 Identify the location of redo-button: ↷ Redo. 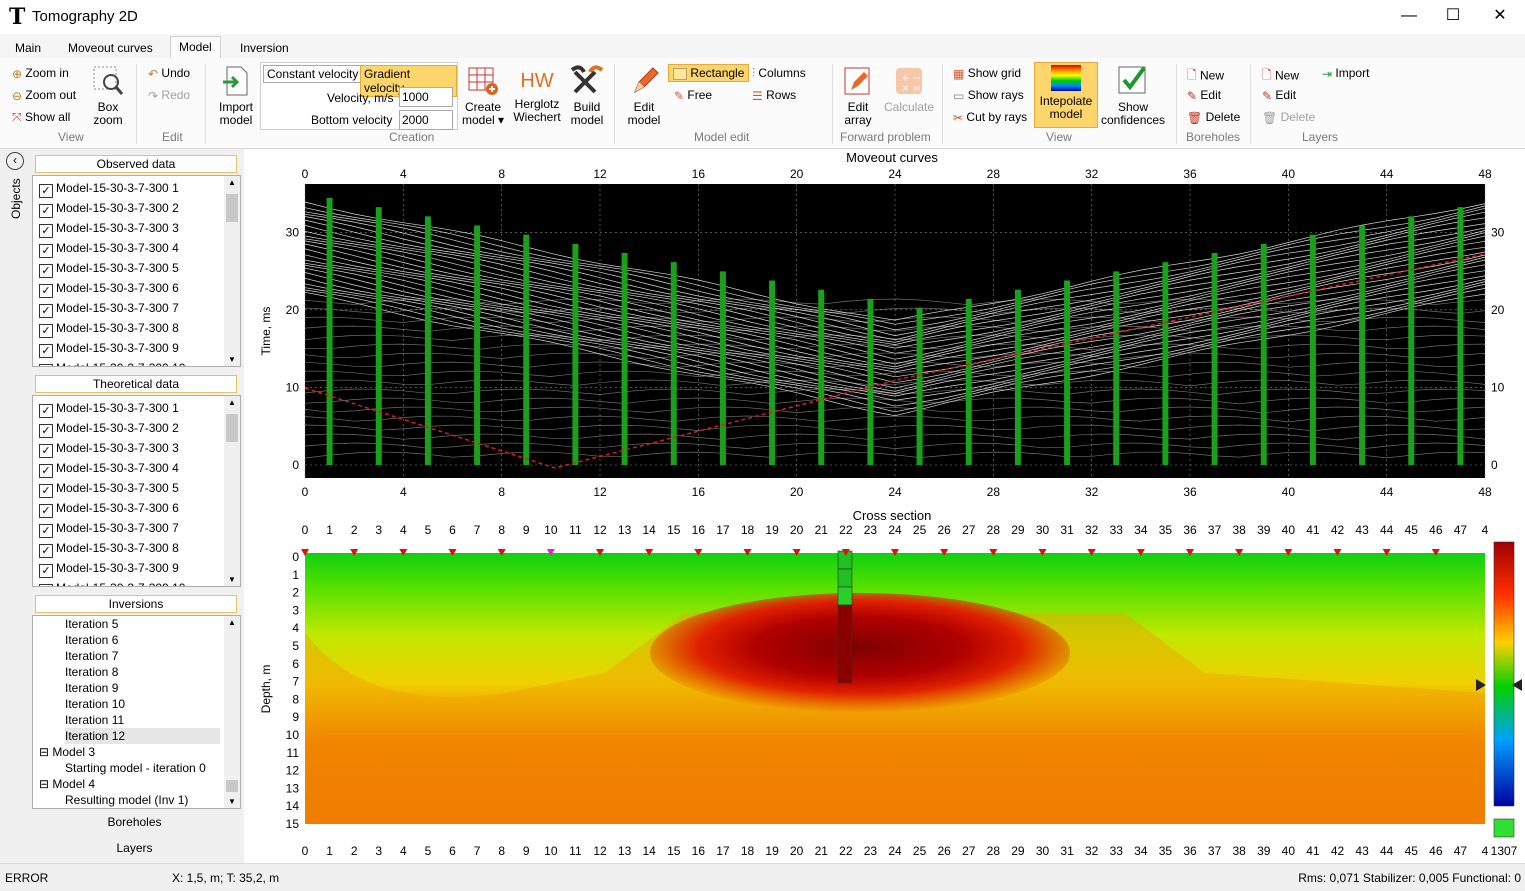
(169, 95).